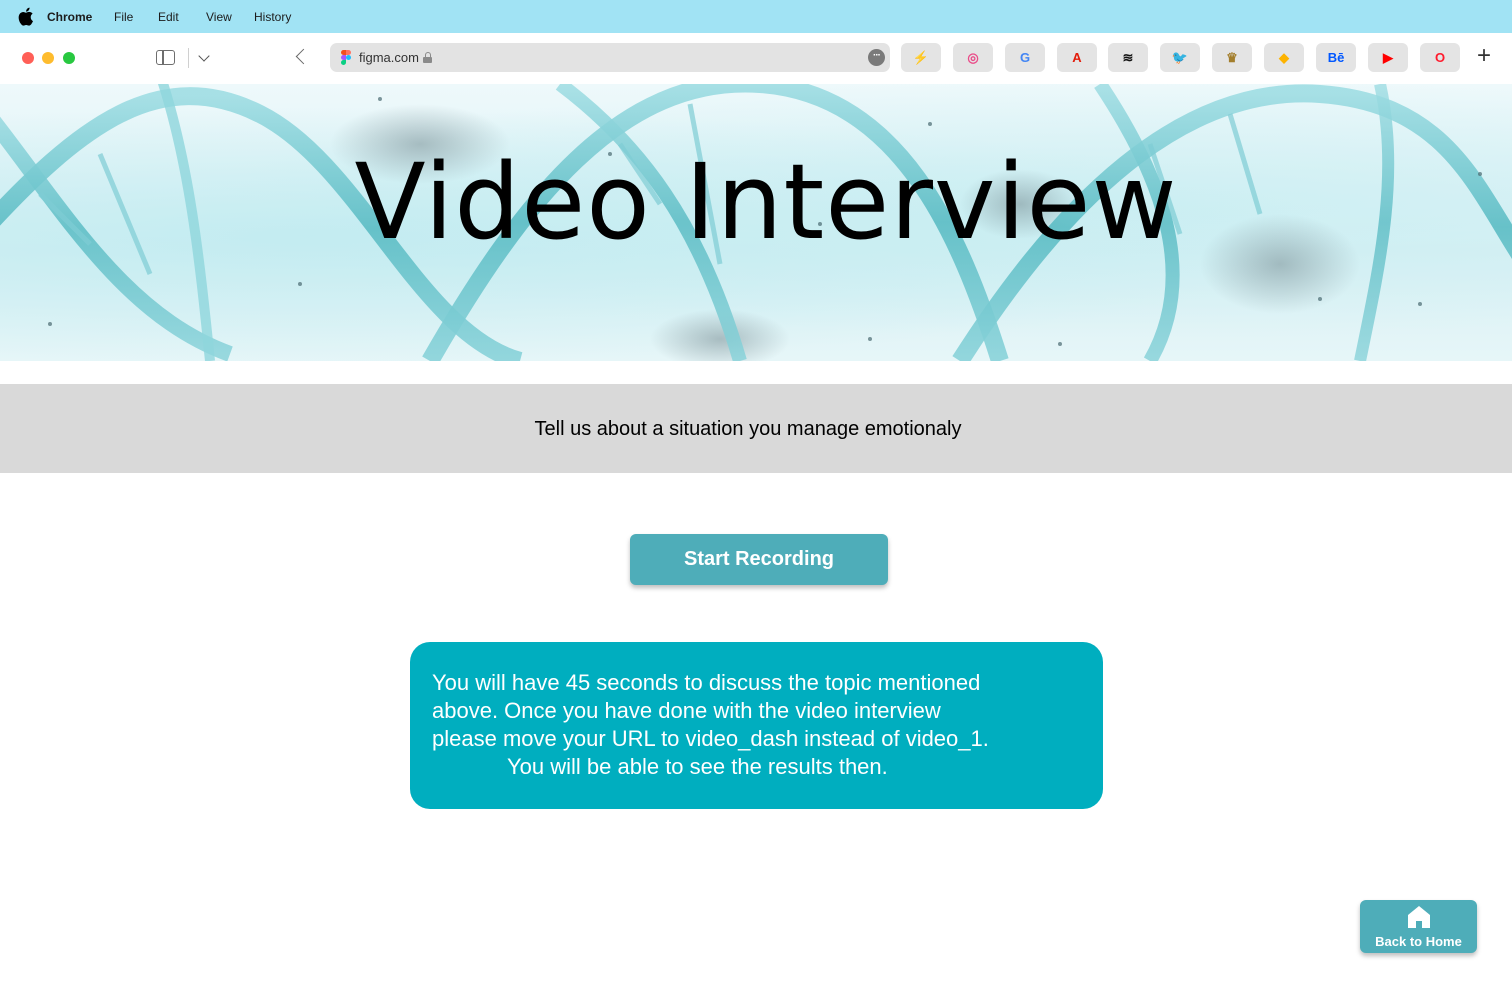  I want to click on lock-icon, so click(427, 57).